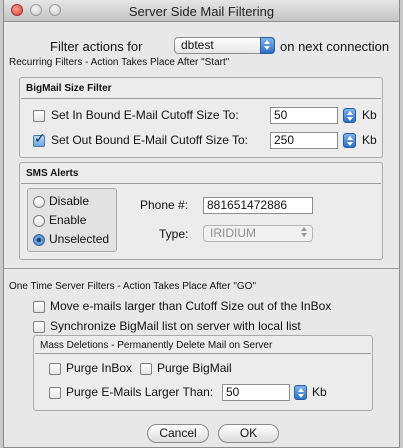 Image resolution: width=403 pixels, height=448 pixels. I want to click on unselected-radio, so click(39, 240).